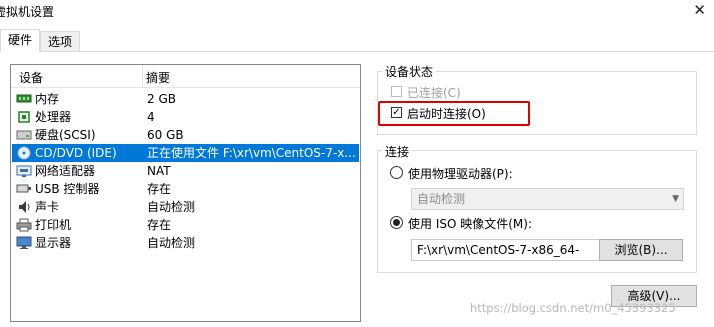 The image size is (714, 327). I want to click on device-name: USB 控制器, so click(67, 189).